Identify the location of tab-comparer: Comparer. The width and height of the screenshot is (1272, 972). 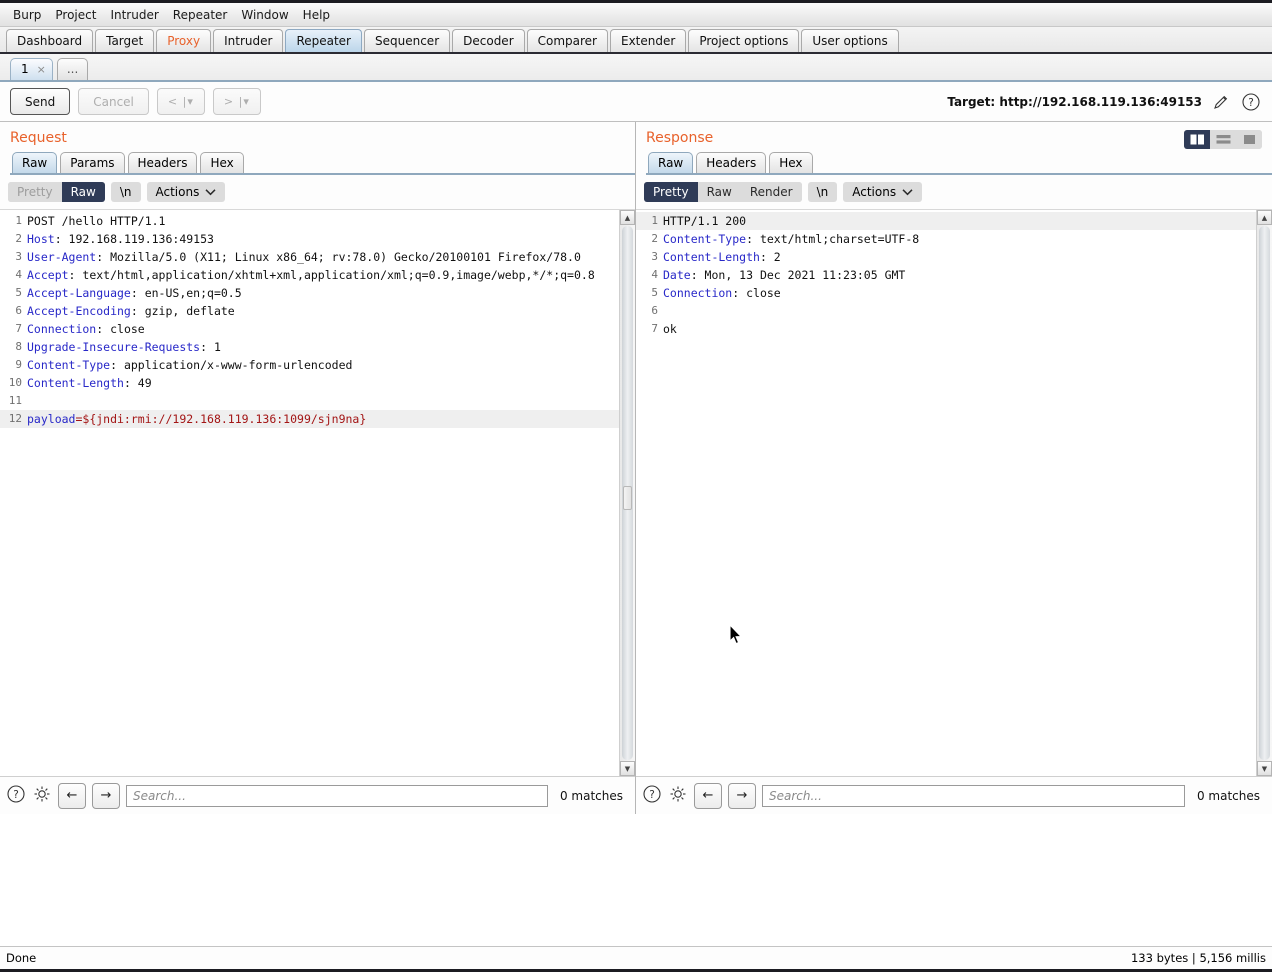
(567, 40).